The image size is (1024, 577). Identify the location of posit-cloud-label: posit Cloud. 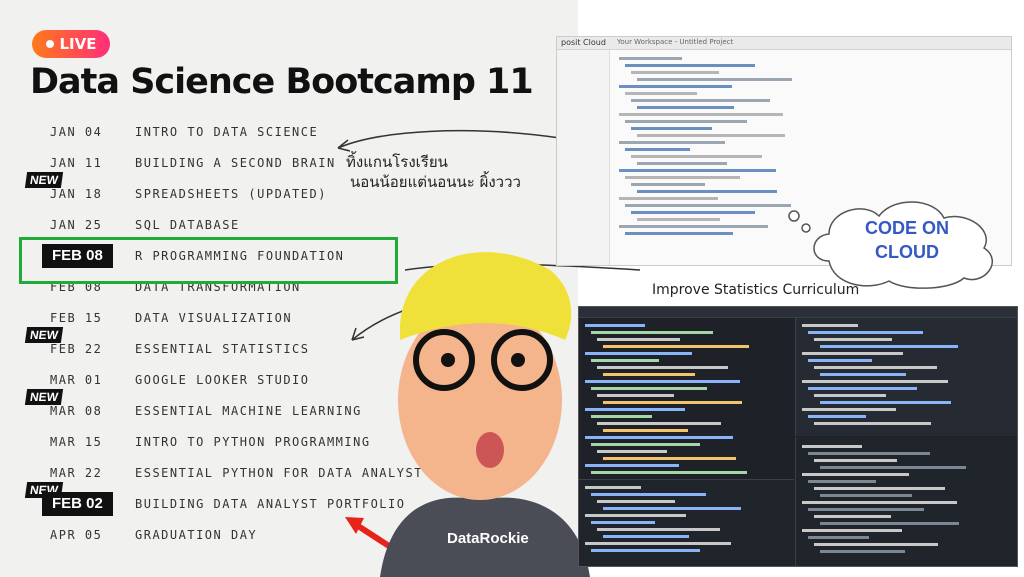
(583, 42).